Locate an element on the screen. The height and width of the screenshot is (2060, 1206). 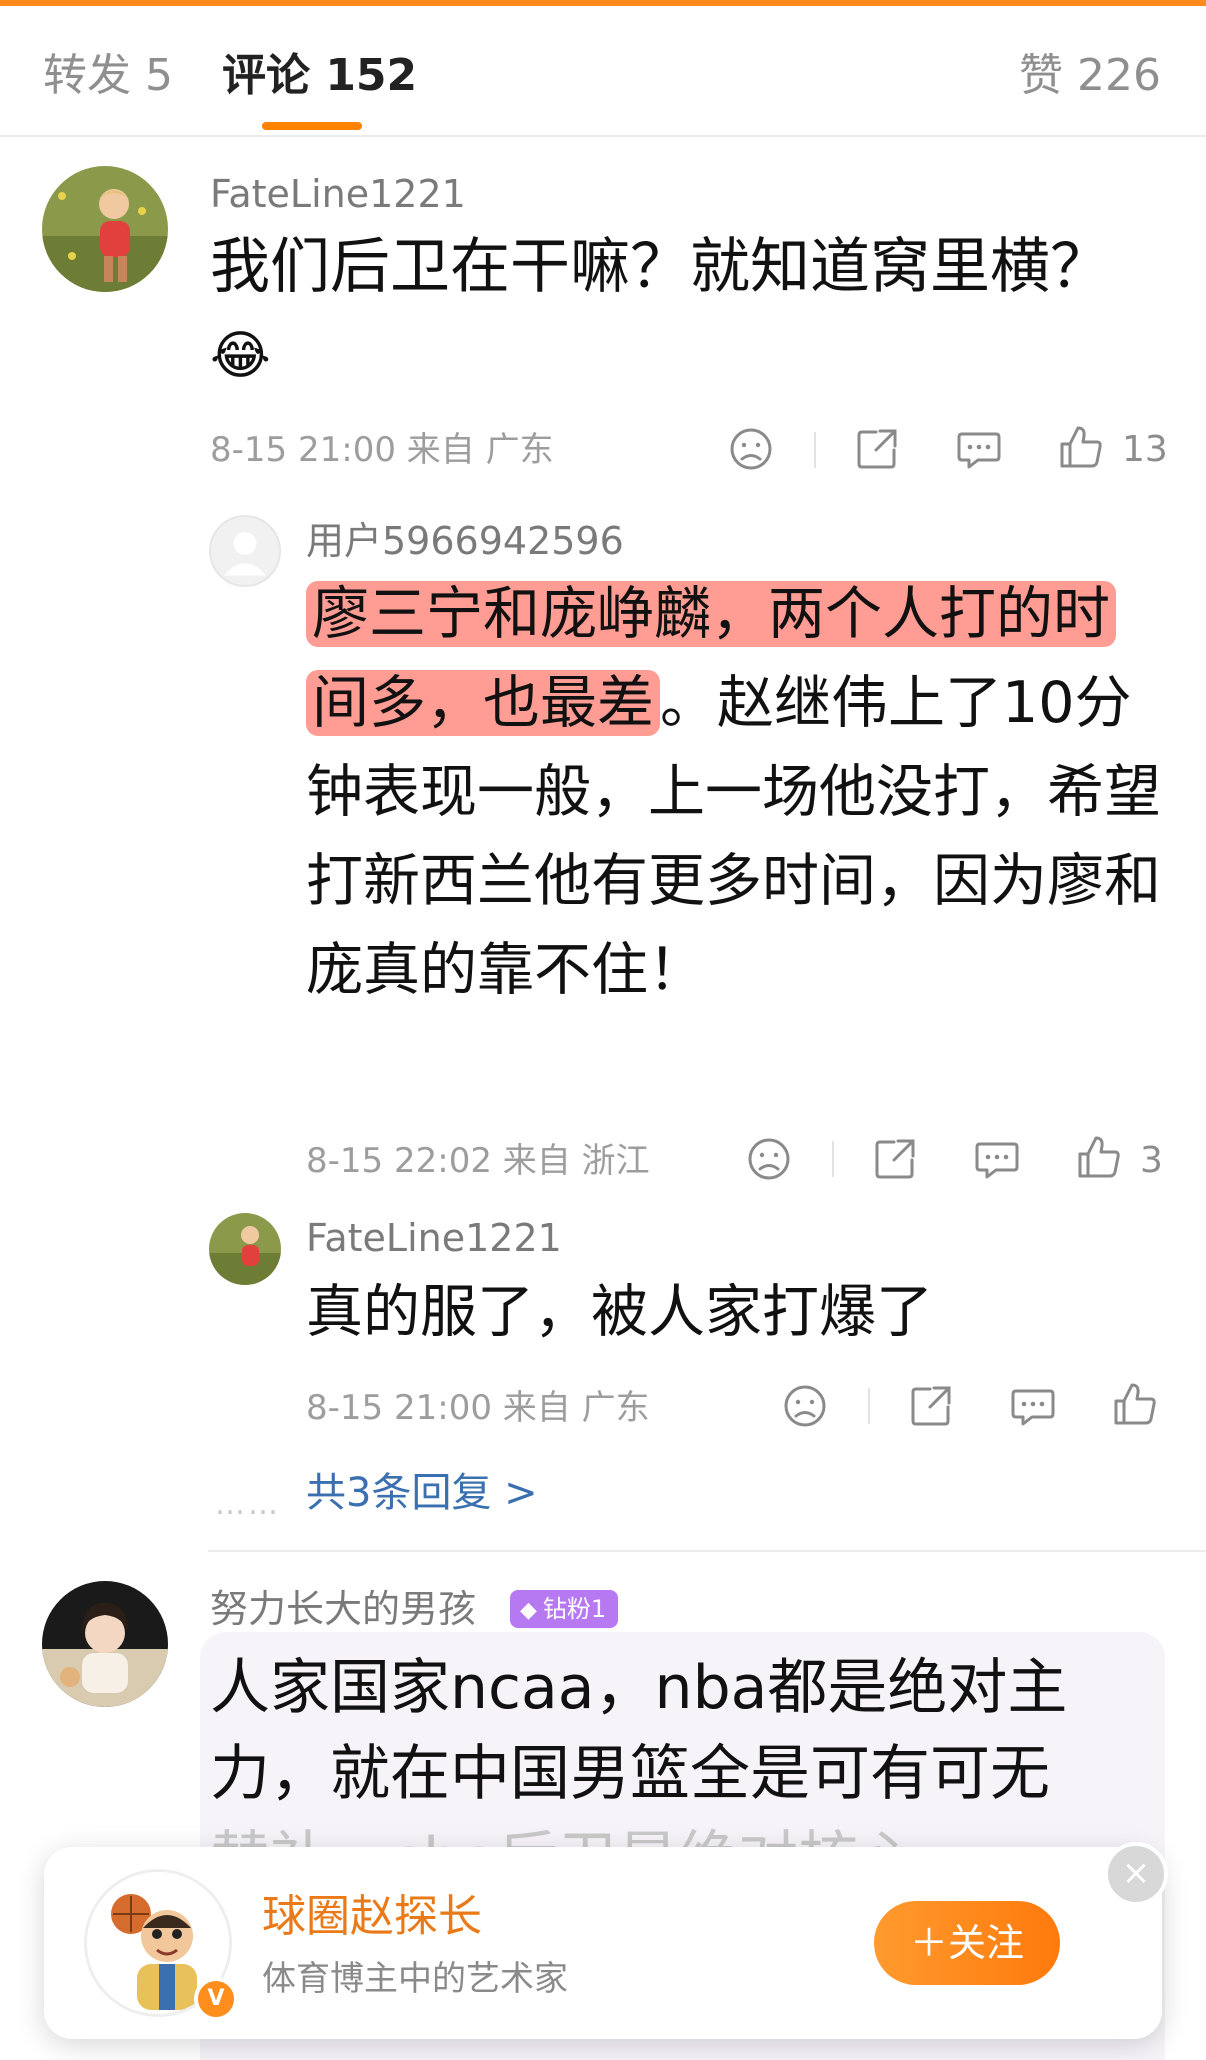
reply-text: 真的服了，被人家打爆了 is located at coordinates (619, 1312).